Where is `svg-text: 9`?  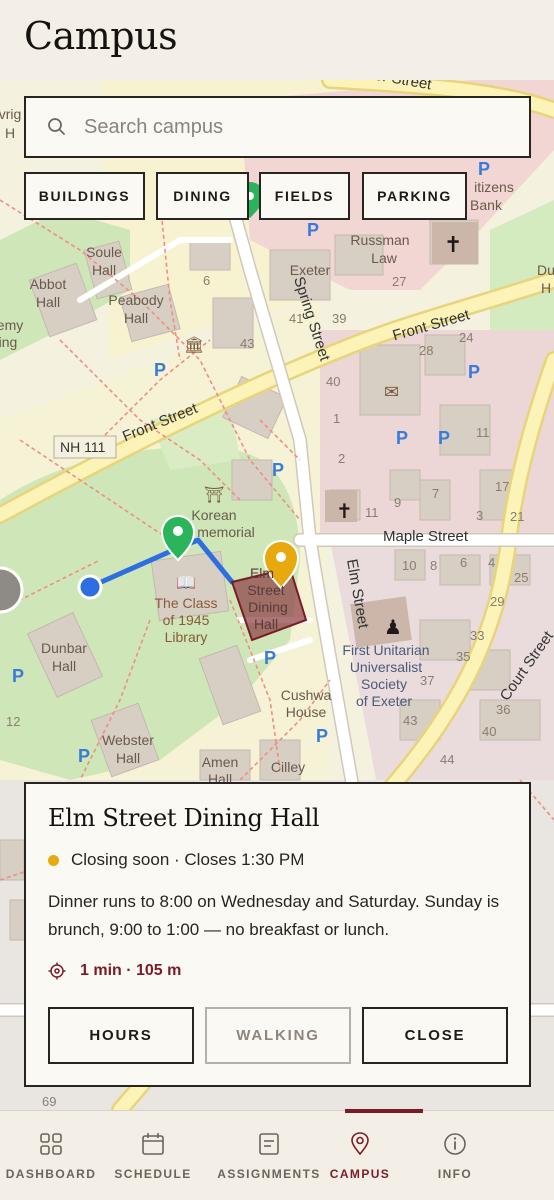
svg-text: 9 is located at coordinates (397, 502).